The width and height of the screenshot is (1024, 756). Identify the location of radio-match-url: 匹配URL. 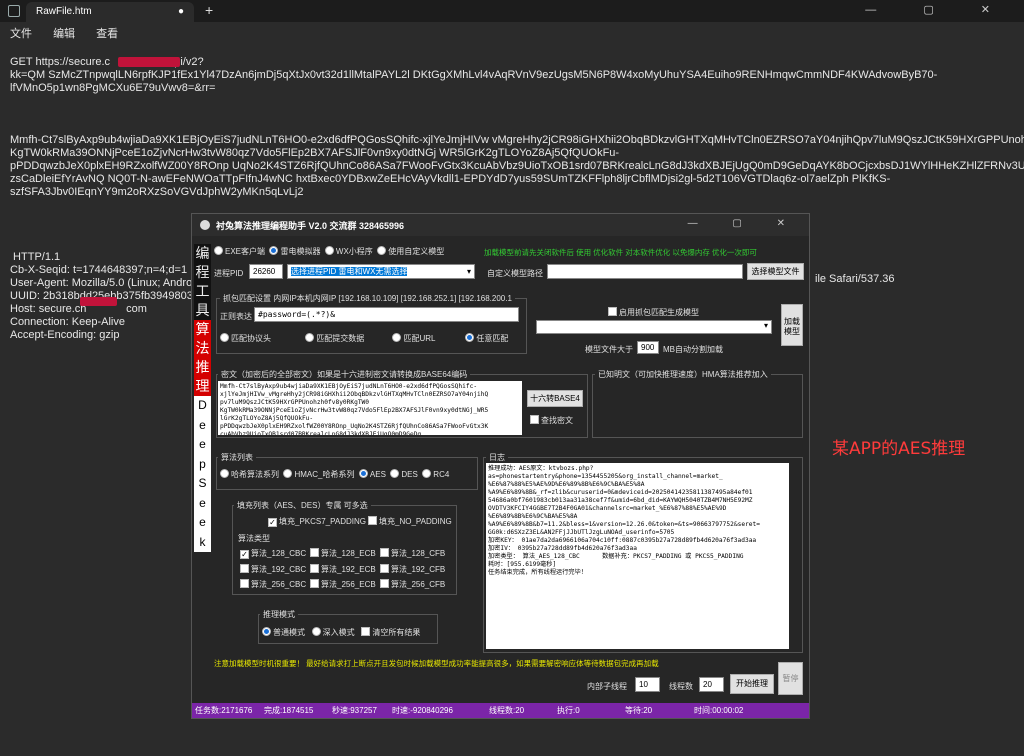
(413, 338).